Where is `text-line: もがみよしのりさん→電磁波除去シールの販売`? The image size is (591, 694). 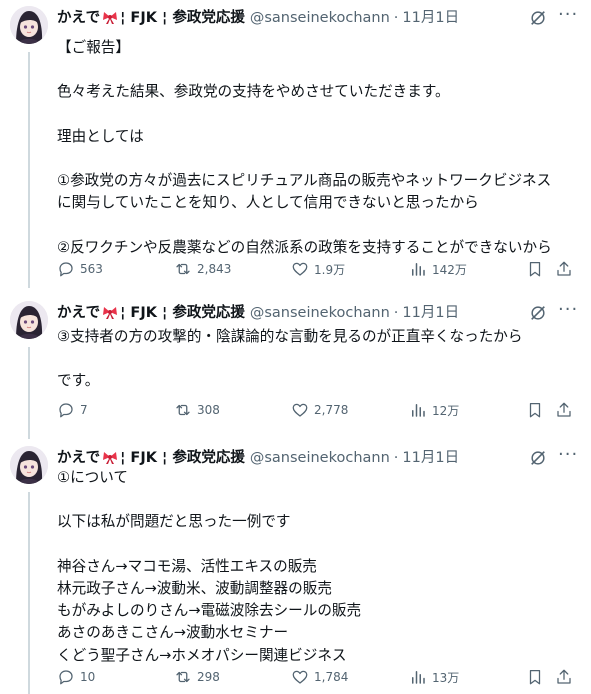
text-line: もがみよしのりさん→電磁波除去シールの販売 is located at coordinates (209, 611).